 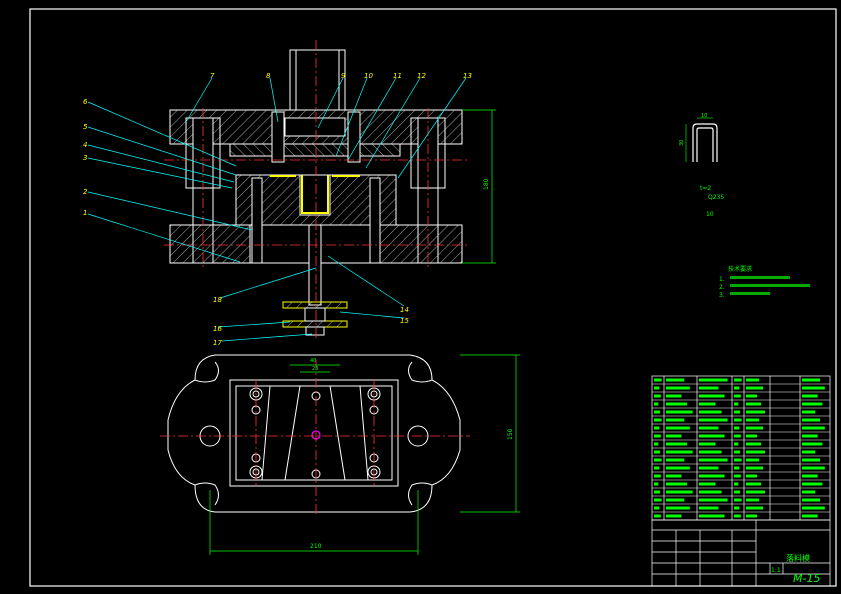 I want to click on balloon-9: 9, so click(x=343, y=76).